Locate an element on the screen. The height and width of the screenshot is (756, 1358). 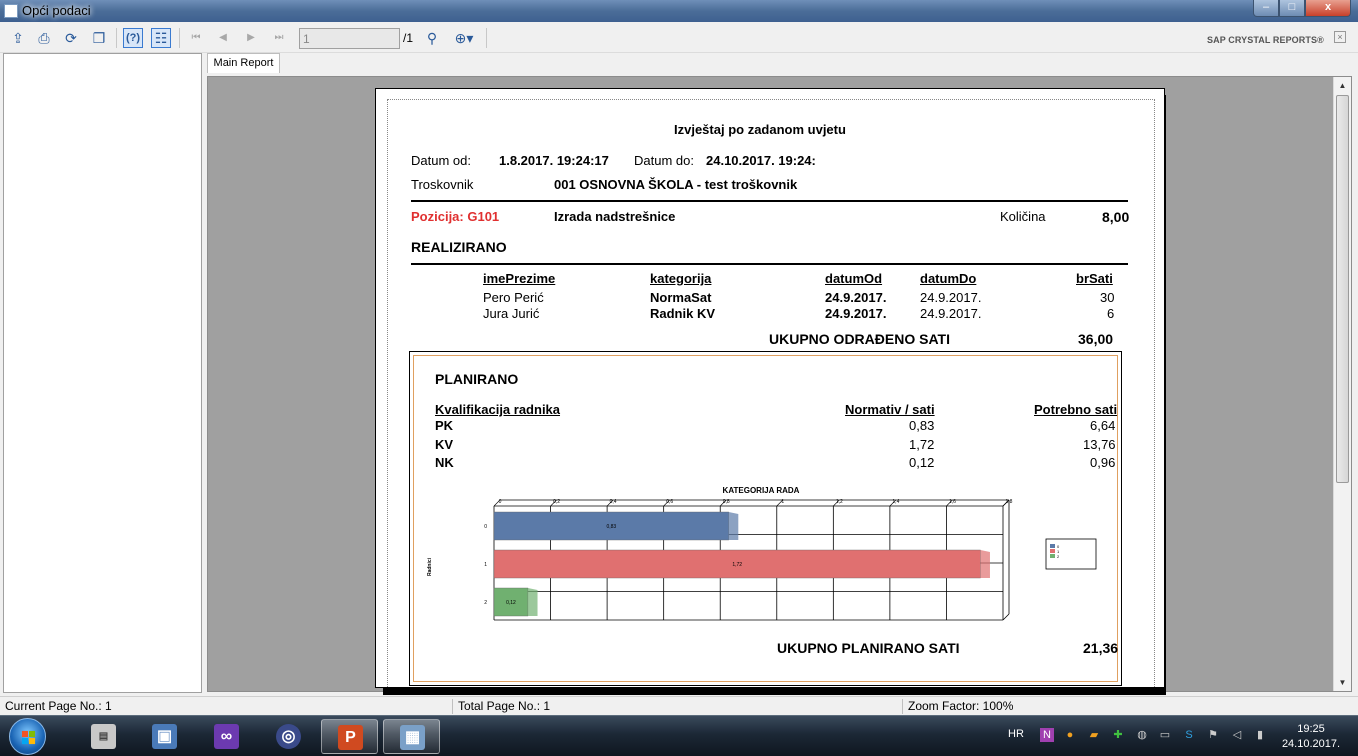
scroll-up-icon: ▲ is located at coordinates (1342, 85).